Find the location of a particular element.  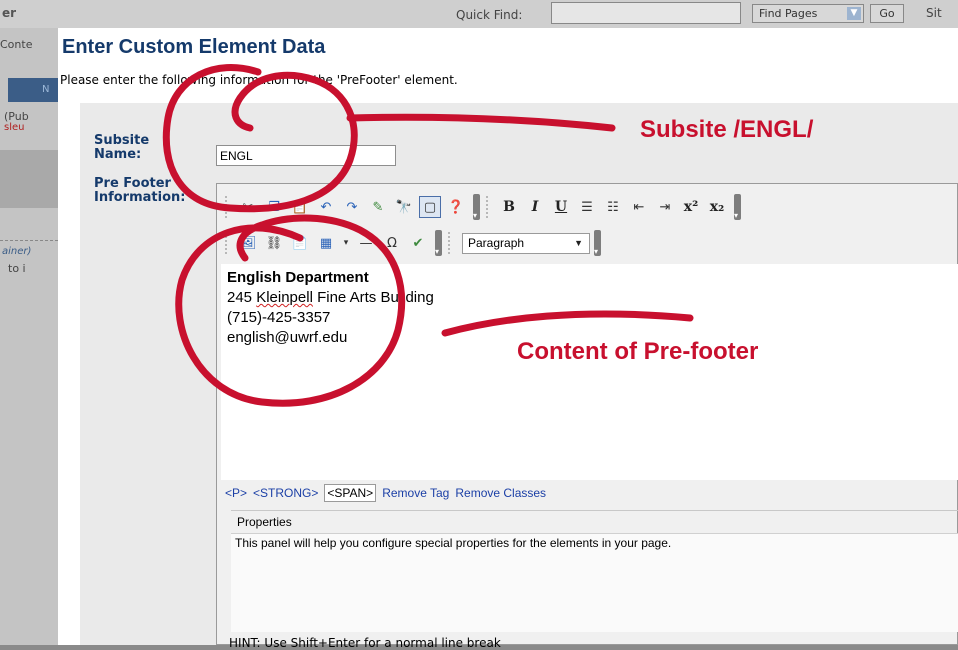

image-icon: 🖼 is located at coordinates (248, 243).